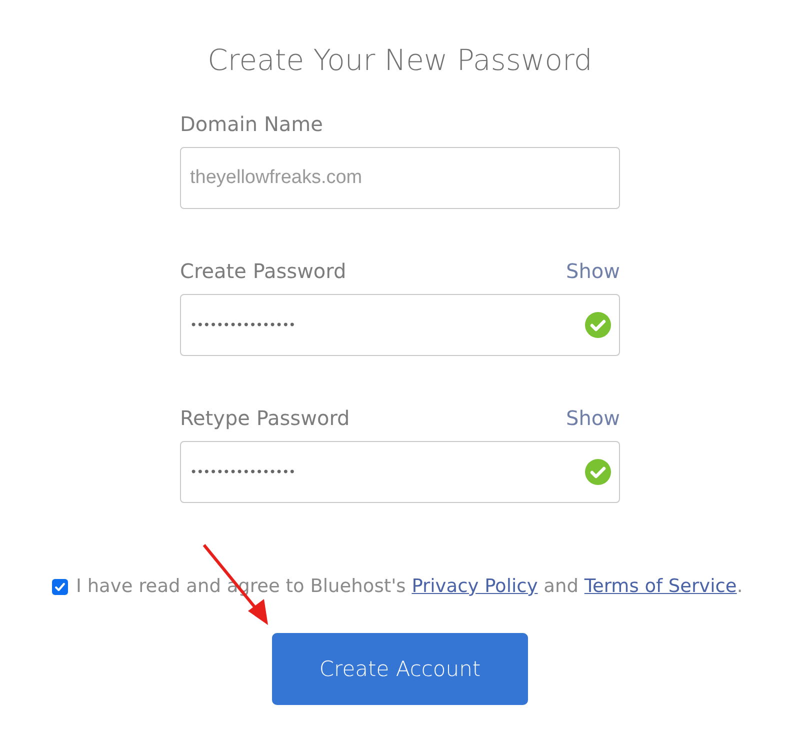 Image resolution: width=800 pixels, height=737 pixels. I want to click on field-label: Create Password, so click(263, 271).